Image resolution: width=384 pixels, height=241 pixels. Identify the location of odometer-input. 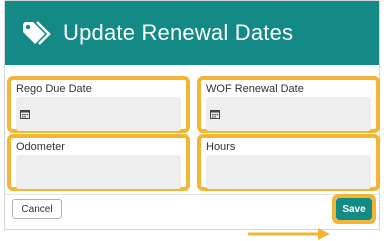
(98, 172).